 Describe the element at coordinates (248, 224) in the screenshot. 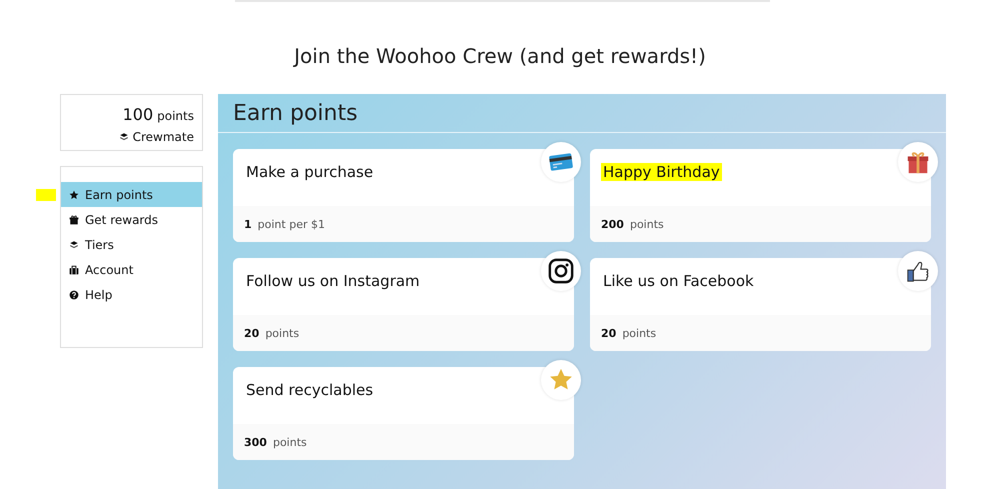

I see `points-amount: 1` at that location.